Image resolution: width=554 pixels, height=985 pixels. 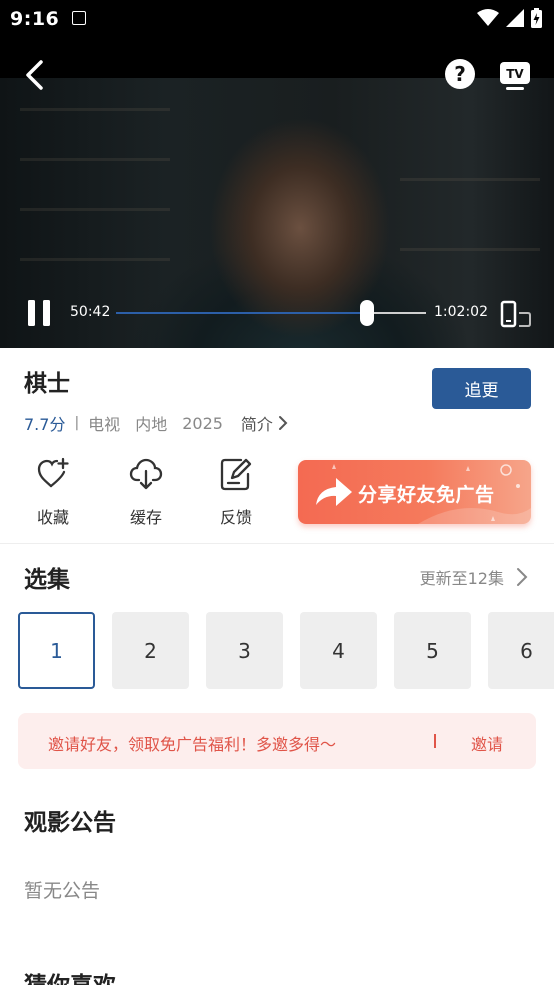 What do you see at coordinates (62, 891) in the screenshot?
I see `notice-empty-text: 暂无公告` at bounding box center [62, 891].